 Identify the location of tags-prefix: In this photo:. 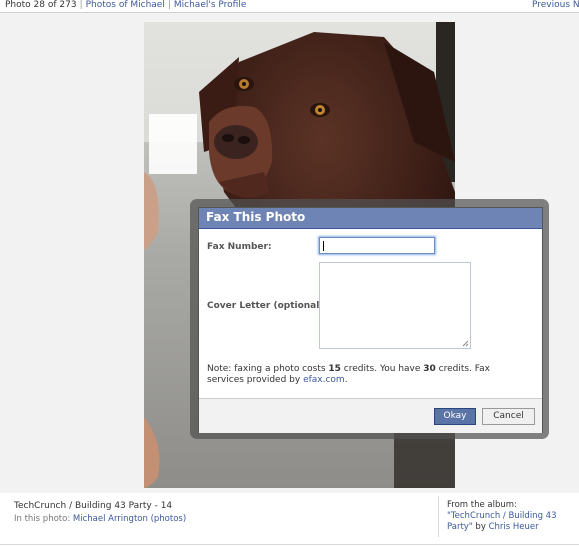
(43, 519).